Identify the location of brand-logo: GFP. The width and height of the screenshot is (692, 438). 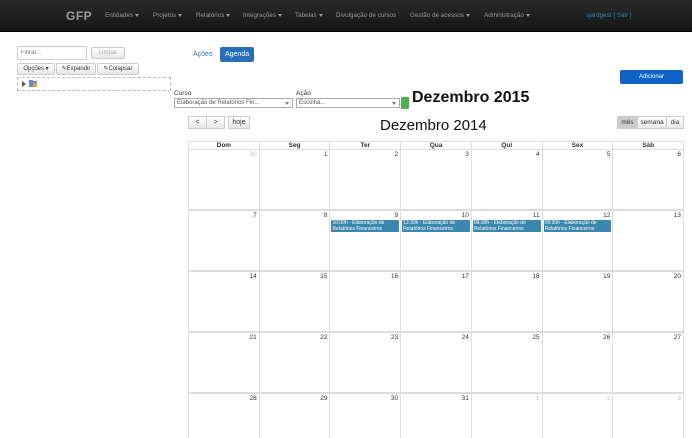
(79, 16).